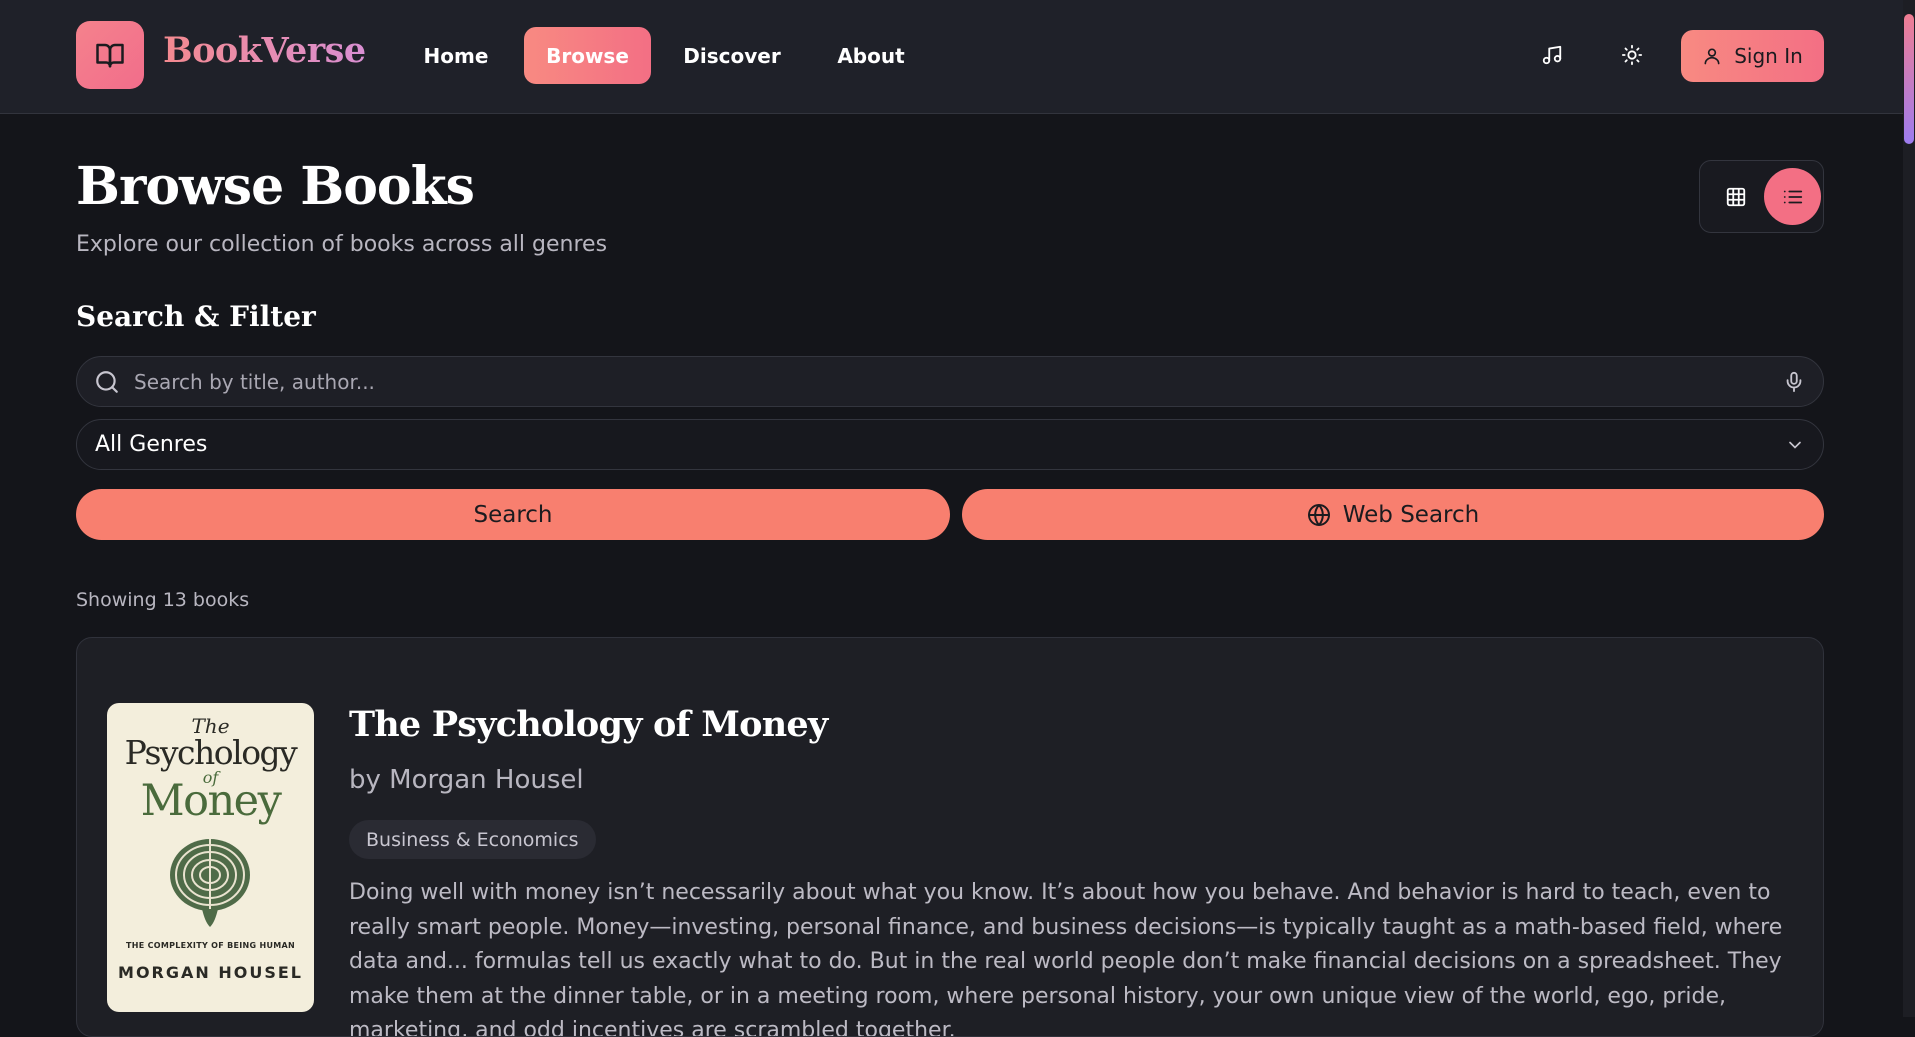 The image size is (1915, 1037). What do you see at coordinates (107, 382) in the screenshot?
I see `search-icon` at bounding box center [107, 382].